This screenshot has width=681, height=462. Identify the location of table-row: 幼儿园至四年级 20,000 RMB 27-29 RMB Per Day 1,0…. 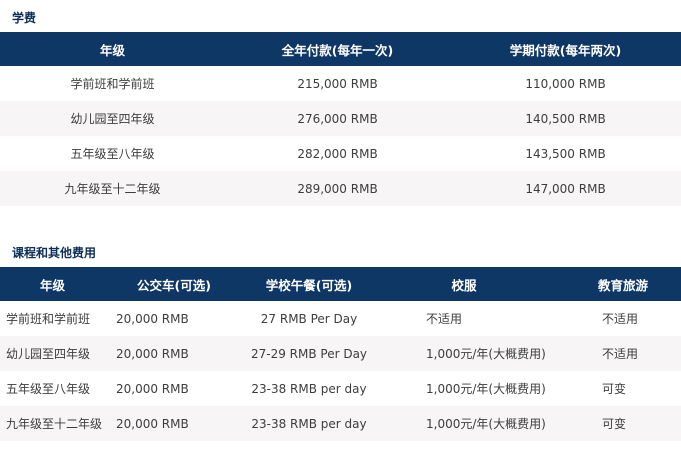
(340, 353).